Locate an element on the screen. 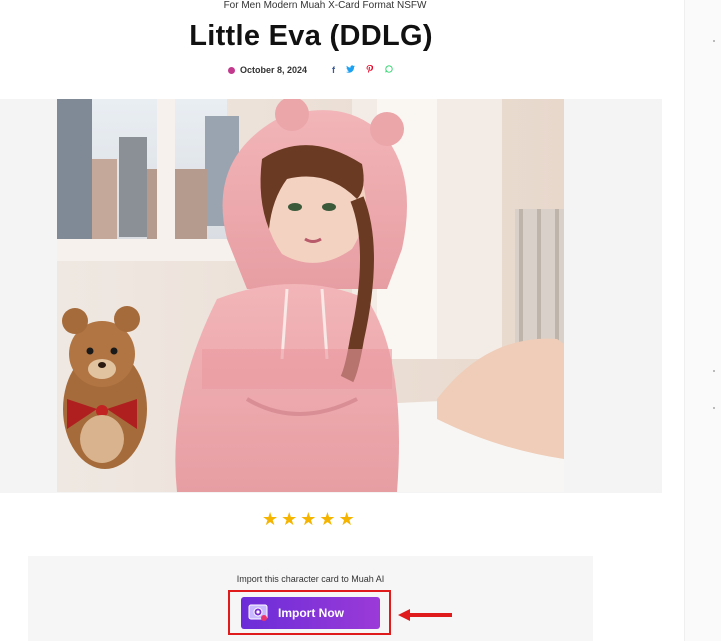  category-line: For Men Modern Muah X-Card Format NSFW is located at coordinates (325, 5).